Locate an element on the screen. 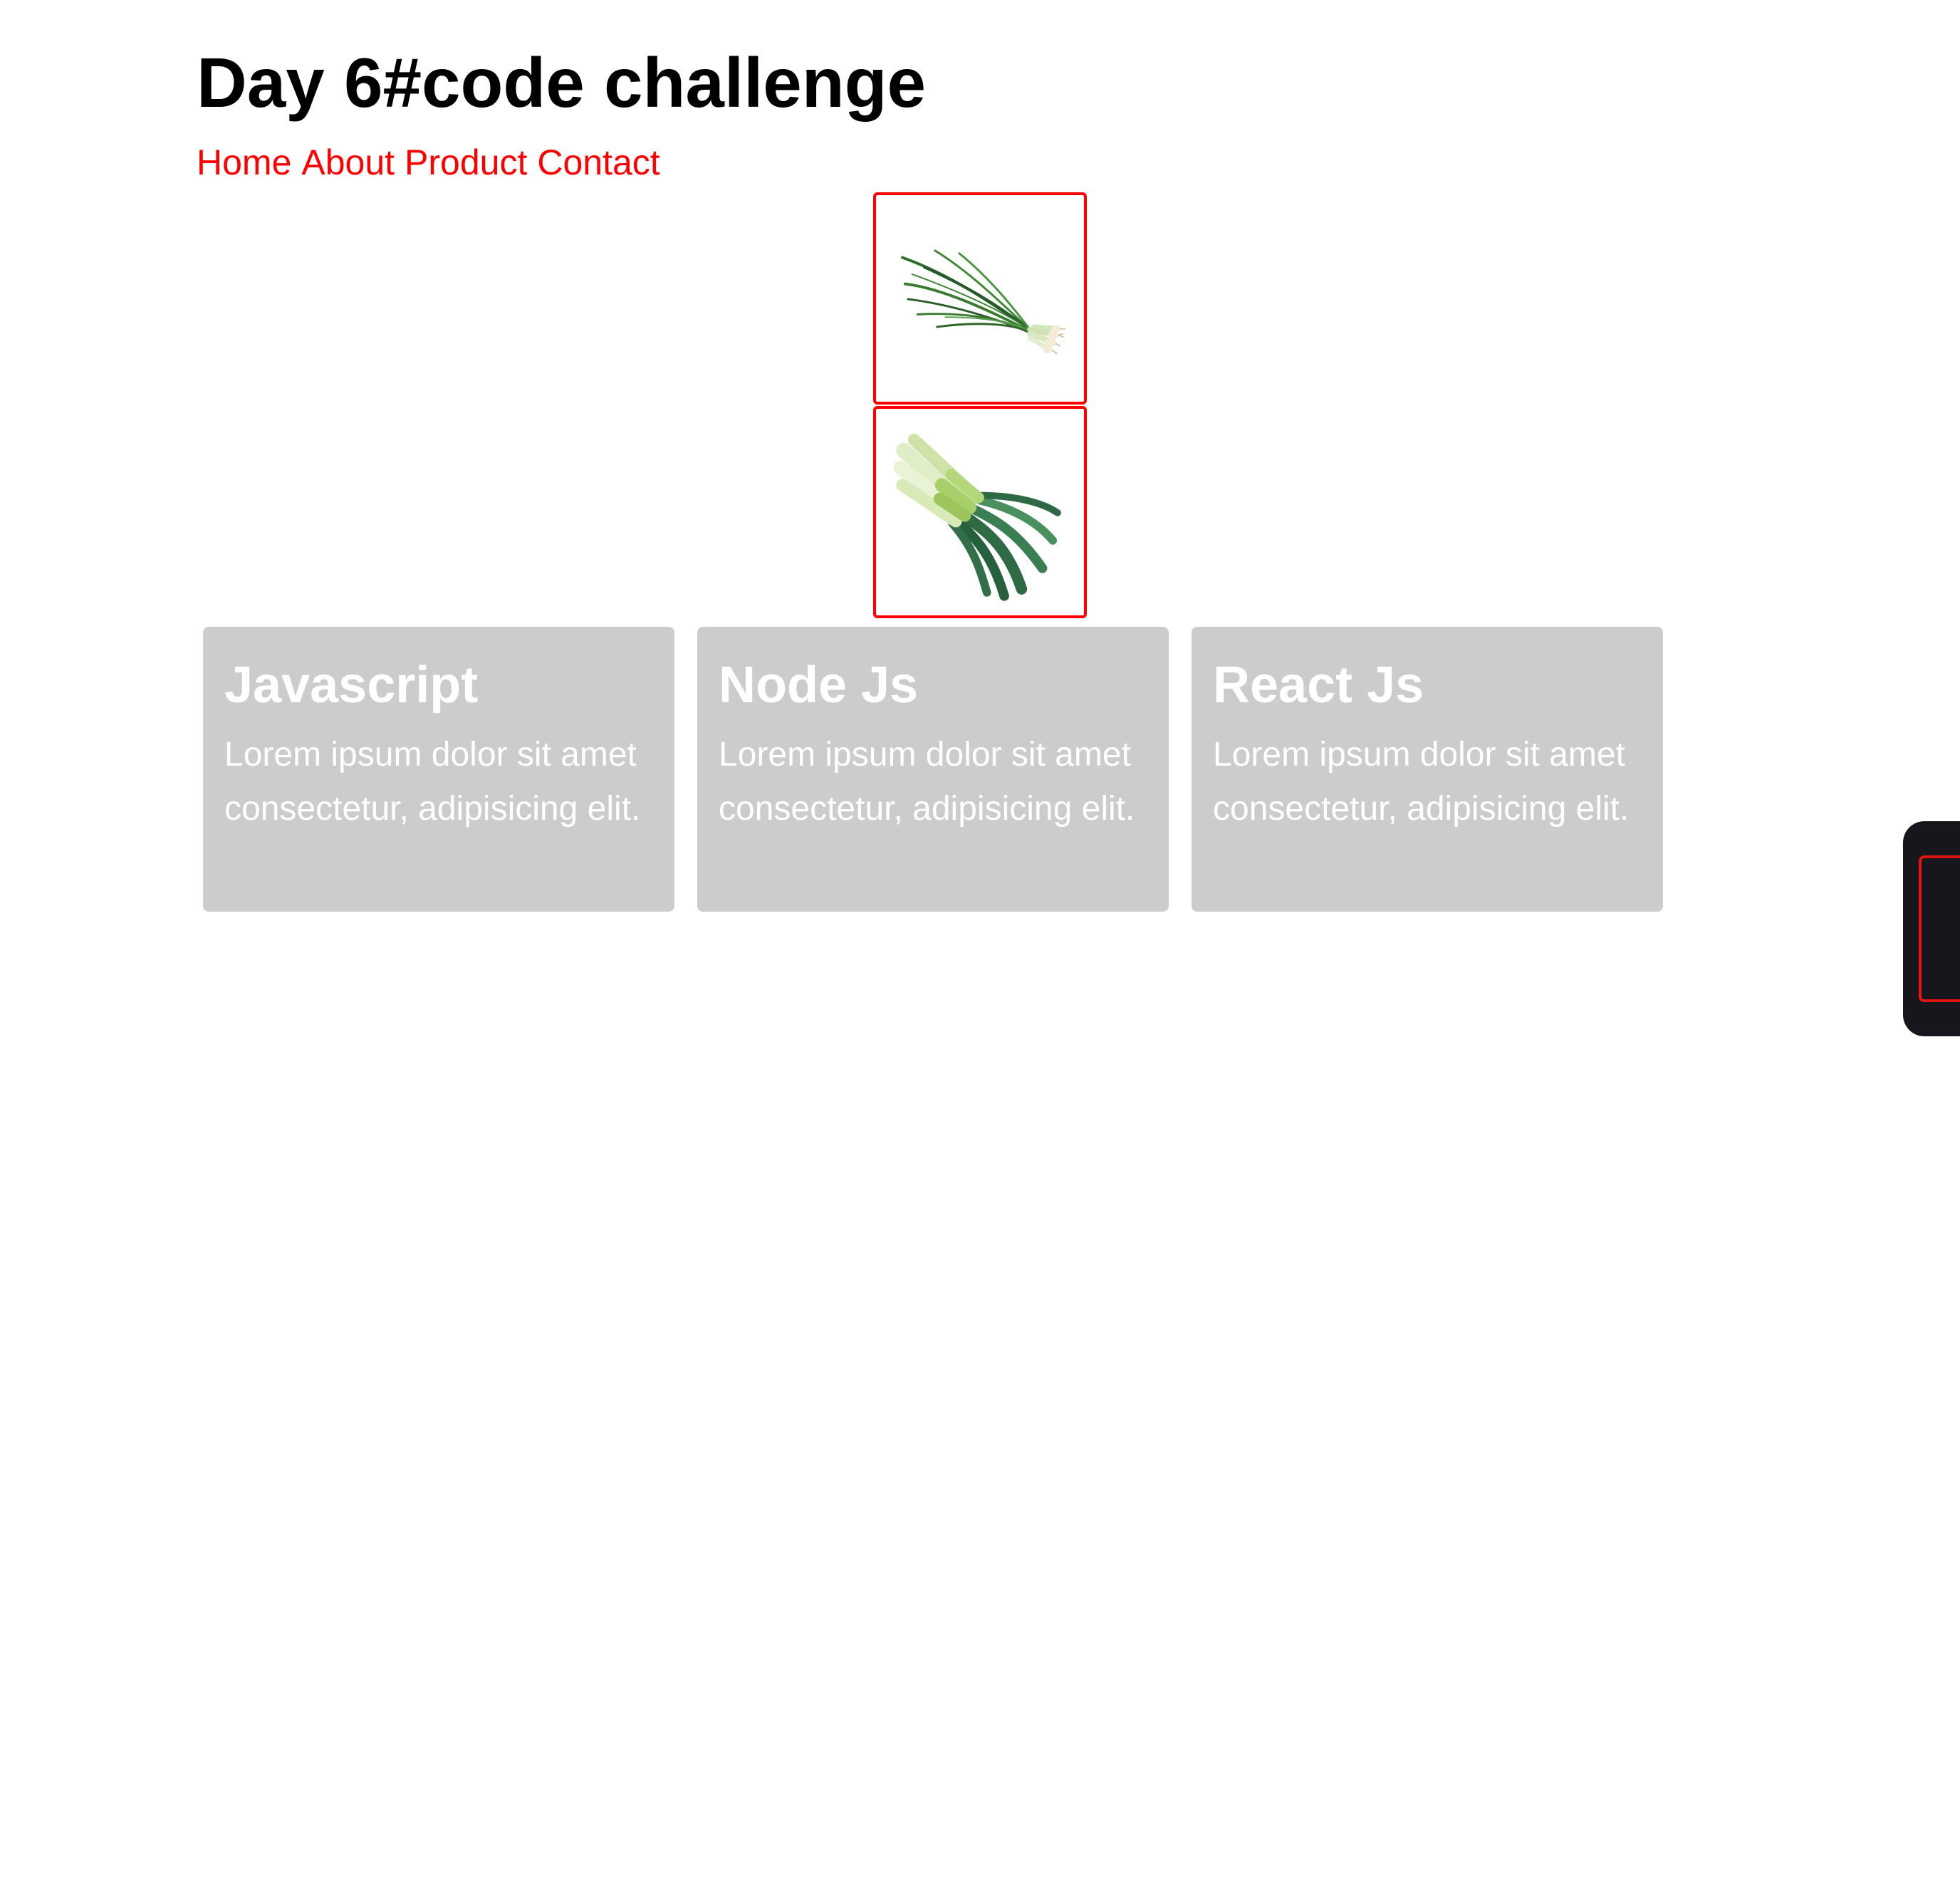  main-nav: Home About Product Contact is located at coordinates (428, 162).